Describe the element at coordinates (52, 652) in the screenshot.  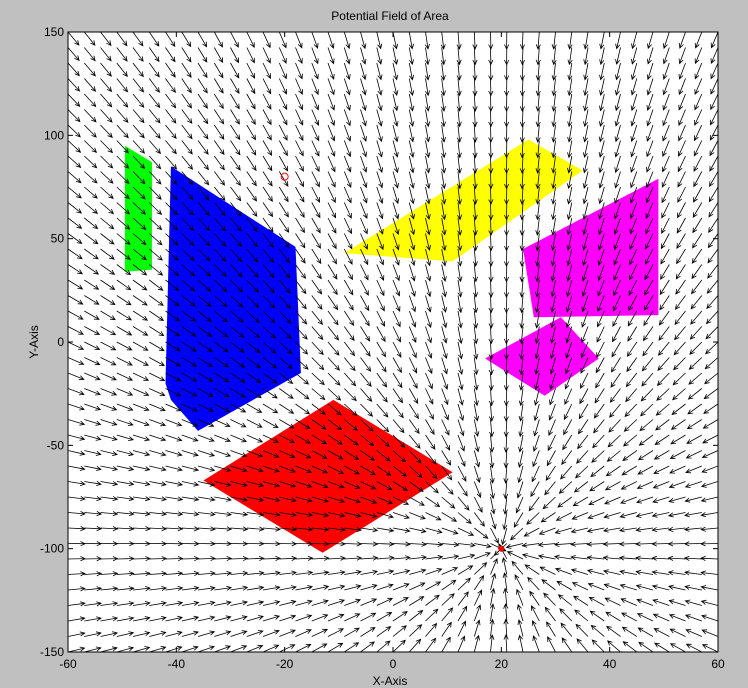
I see `y-tick-label: -150` at that location.